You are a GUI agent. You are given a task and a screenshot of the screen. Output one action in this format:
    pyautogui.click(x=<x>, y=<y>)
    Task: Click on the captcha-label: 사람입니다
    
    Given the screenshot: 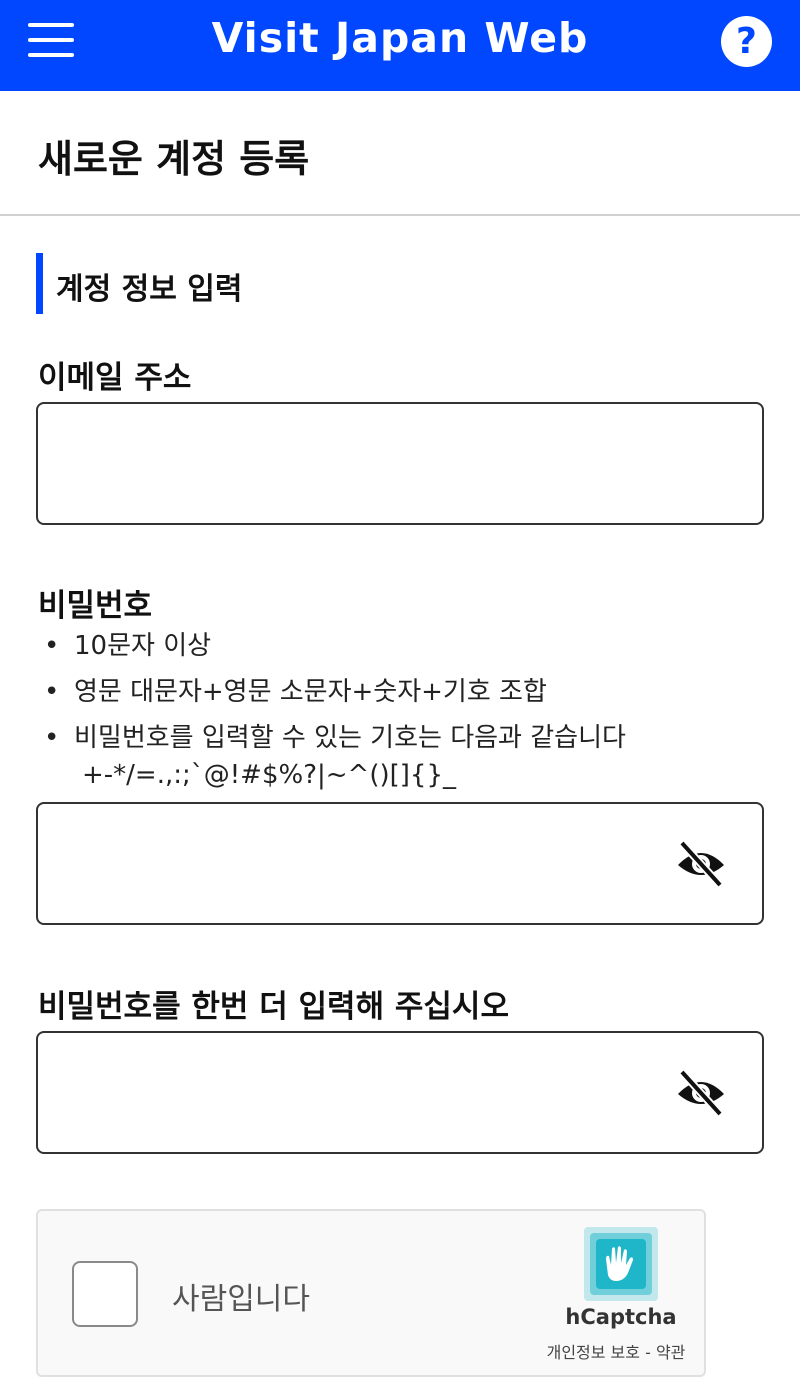 What is the action you would take?
    pyautogui.click(x=241, y=1299)
    